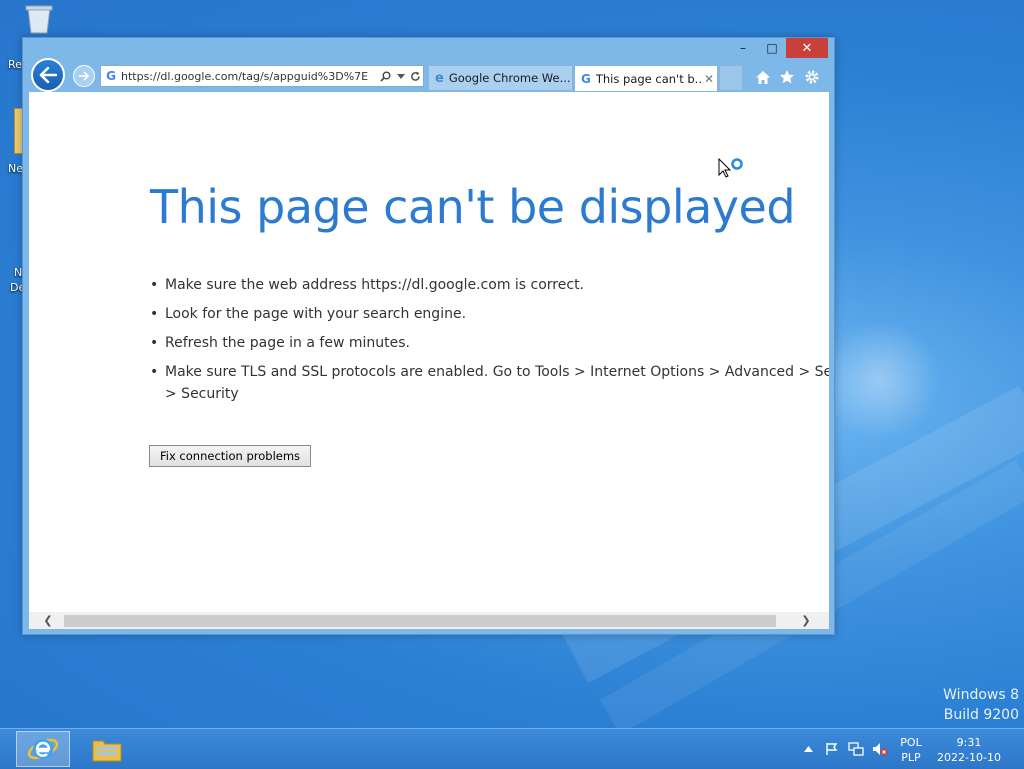 The image size is (1024, 769). What do you see at coordinates (969, 750) in the screenshot?
I see `clock: 9:31 2022-10-10` at bounding box center [969, 750].